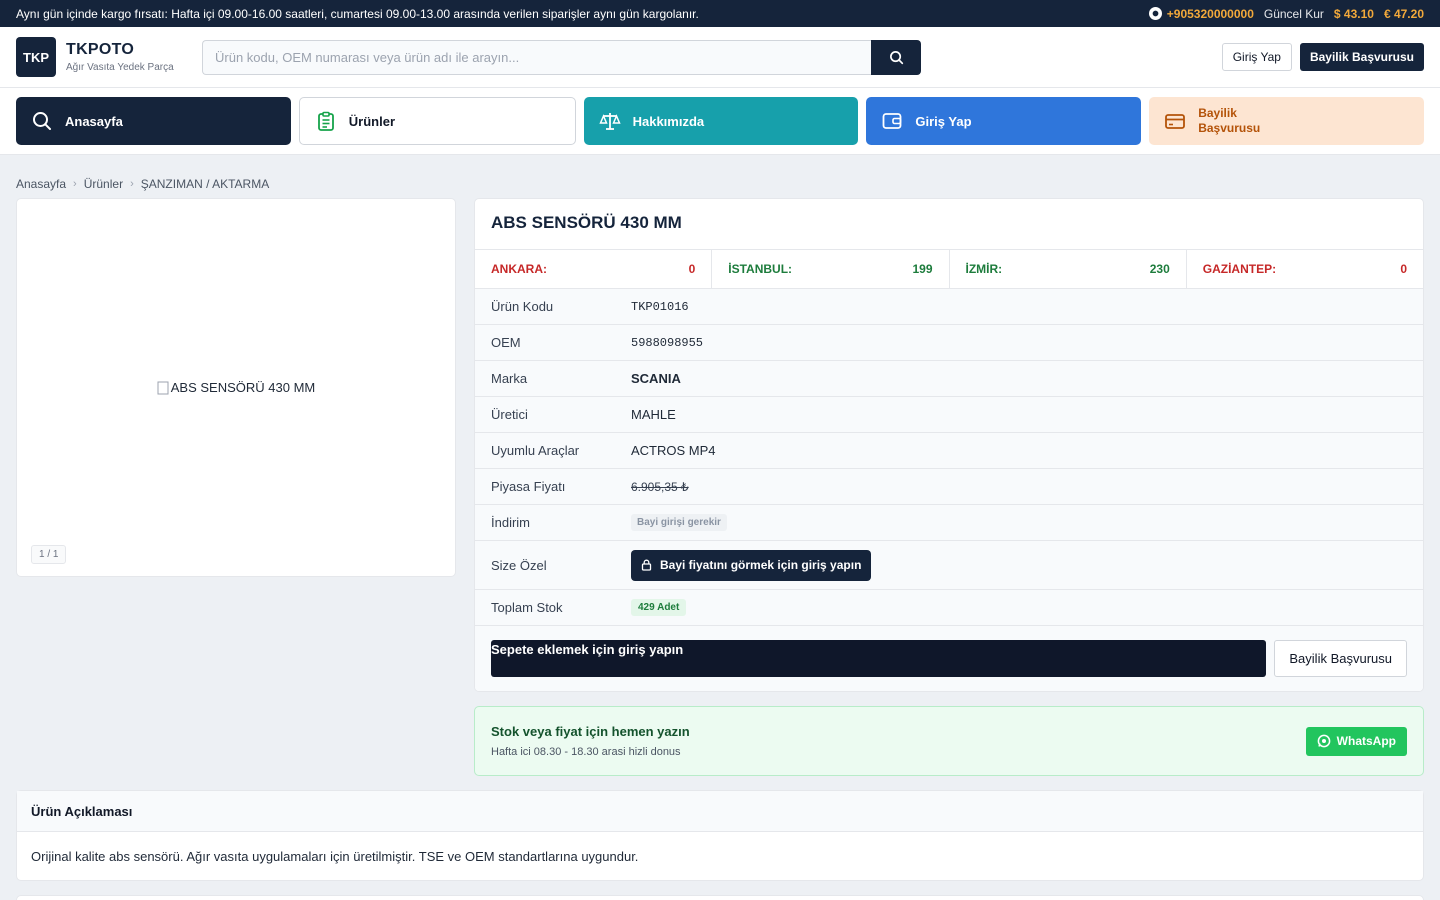 Image resolution: width=1440 pixels, height=900 pixels. I want to click on spec-row-market-price: Piyasa Fiyatı 6.905,35 ₺, so click(949, 487).